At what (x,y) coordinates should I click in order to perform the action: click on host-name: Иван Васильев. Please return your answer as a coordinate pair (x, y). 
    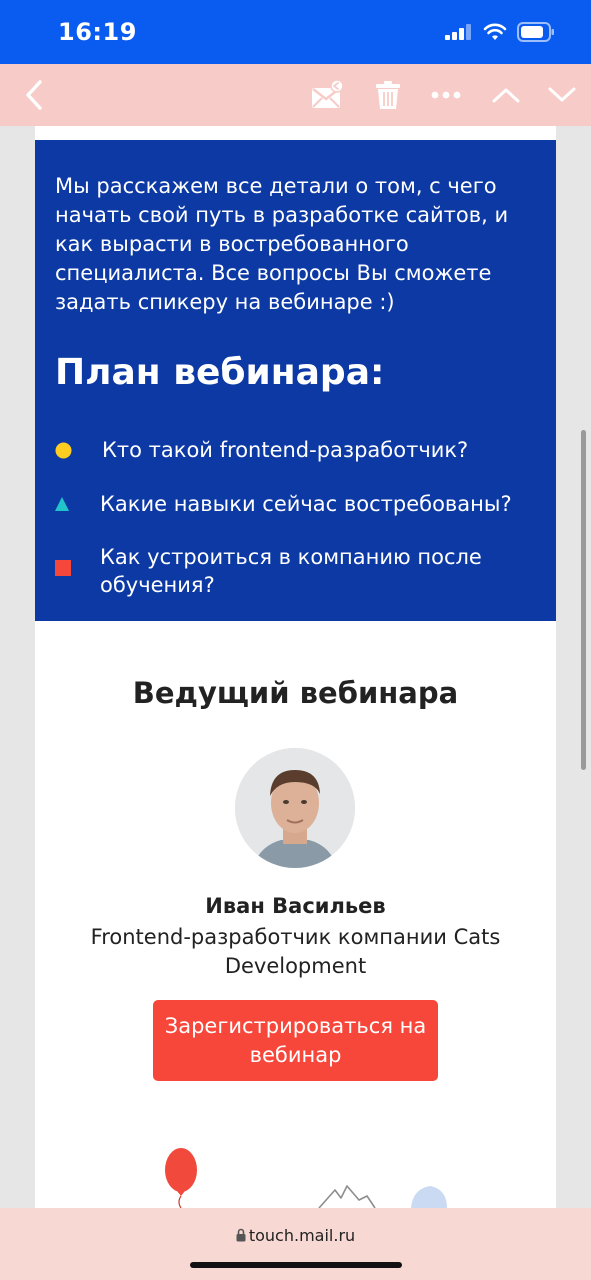
    Looking at the image, I should click on (295, 906).